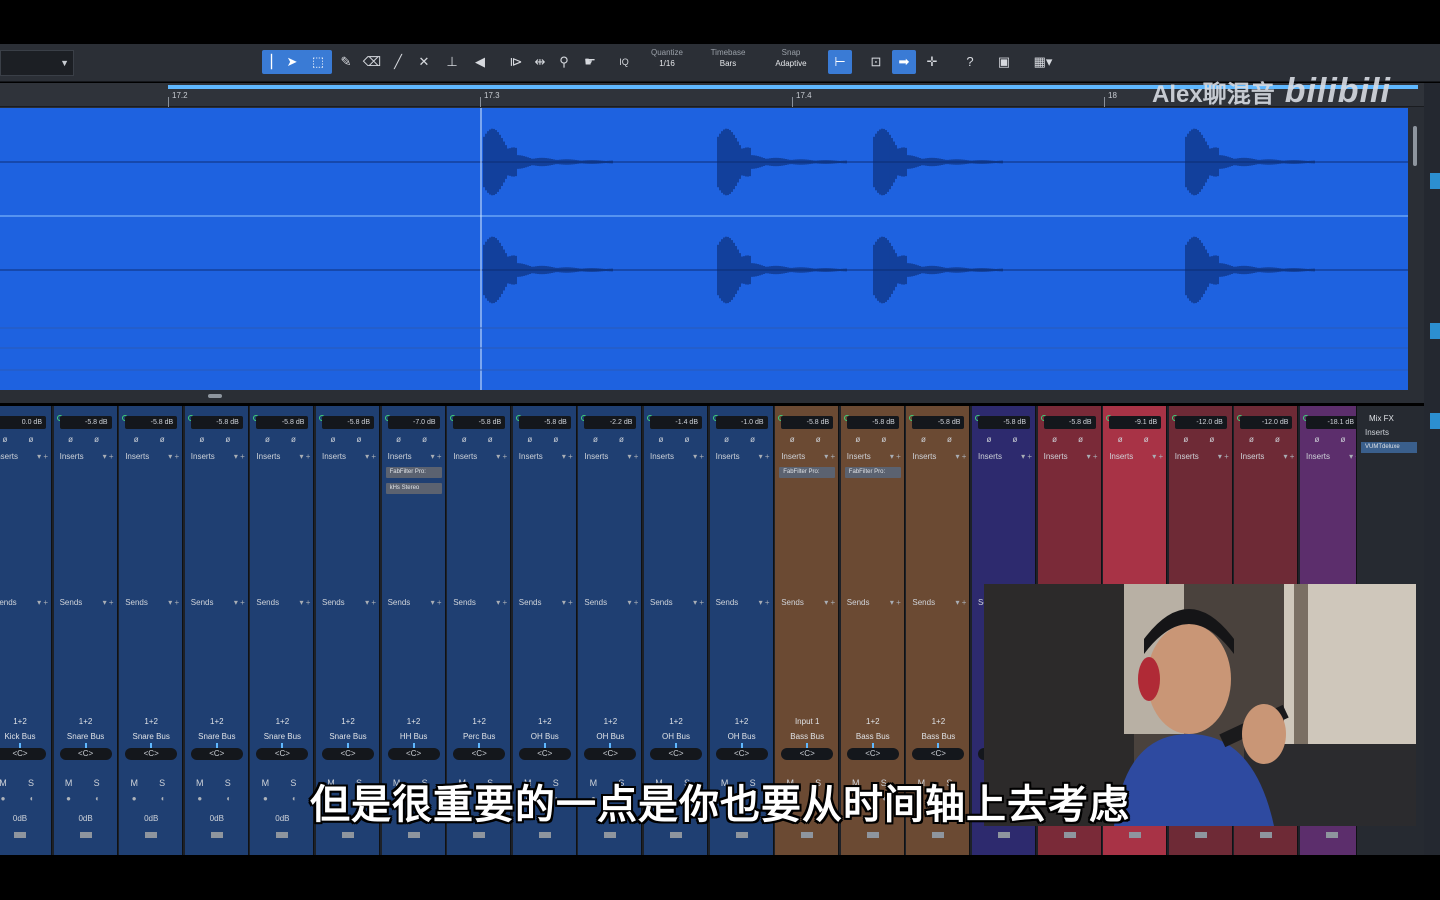  What do you see at coordinates (564, 62) in the screenshot?
I see `zoom-tool-icon: ⚲` at bounding box center [564, 62].